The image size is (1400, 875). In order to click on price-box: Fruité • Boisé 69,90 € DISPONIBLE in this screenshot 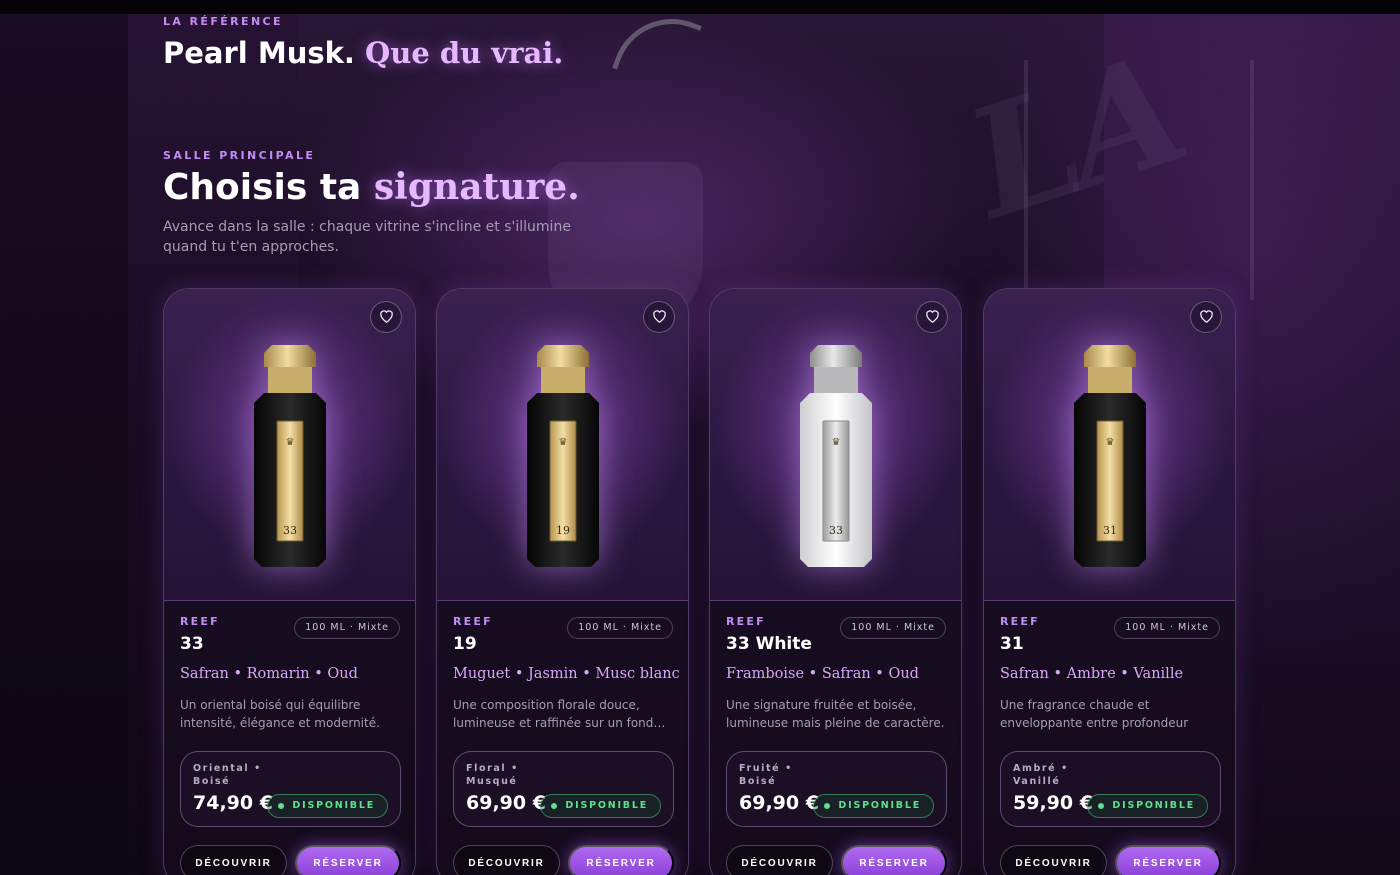, I will do `click(836, 789)`.